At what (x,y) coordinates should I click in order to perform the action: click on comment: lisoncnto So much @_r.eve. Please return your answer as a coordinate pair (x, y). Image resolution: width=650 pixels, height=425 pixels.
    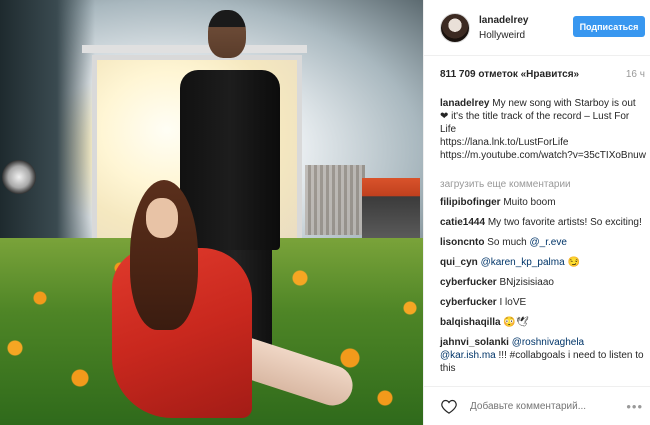
    Looking at the image, I should click on (543, 242).